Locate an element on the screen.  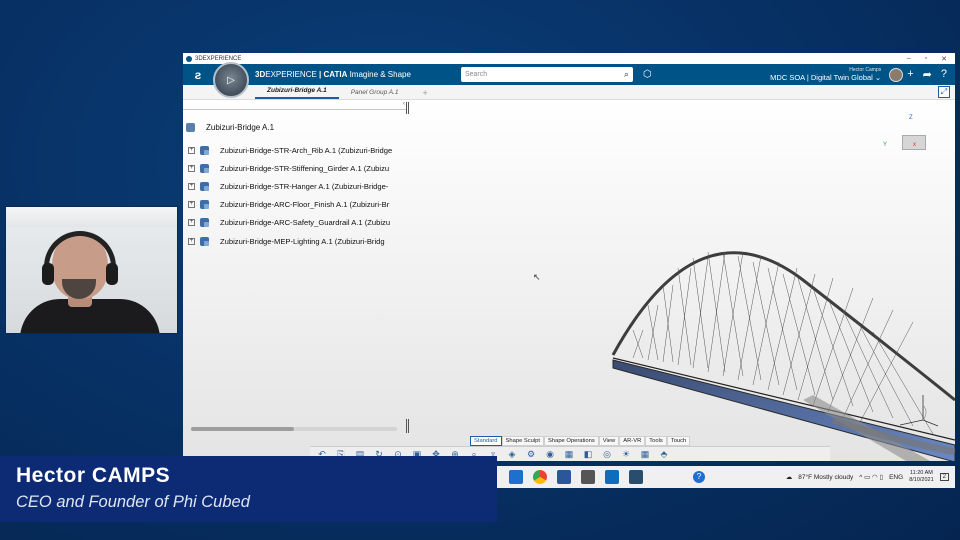
help-icon: ? is located at coordinates (944, 74).